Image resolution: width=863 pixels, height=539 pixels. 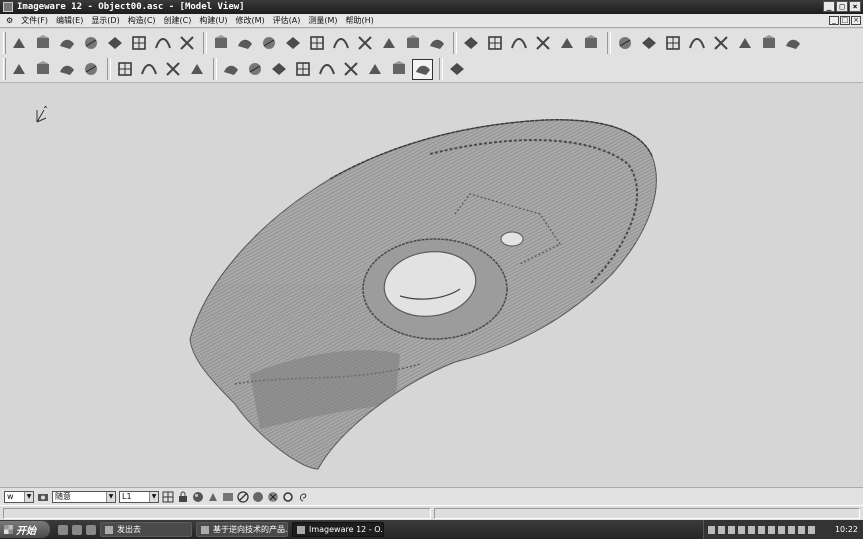 What do you see at coordinates (139, 496) in the screenshot?
I see `line-select: L1 ▼` at bounding box center [139, 496].